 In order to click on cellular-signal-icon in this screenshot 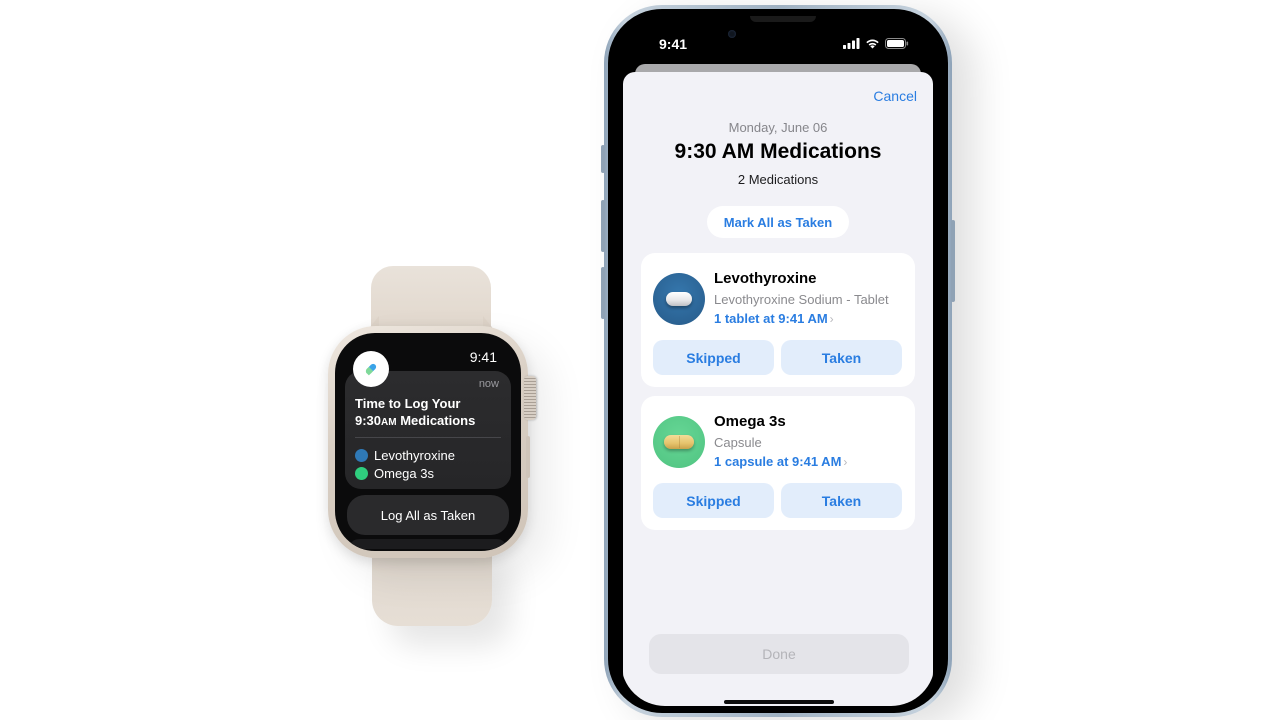, I will do `click(851, 43)`.